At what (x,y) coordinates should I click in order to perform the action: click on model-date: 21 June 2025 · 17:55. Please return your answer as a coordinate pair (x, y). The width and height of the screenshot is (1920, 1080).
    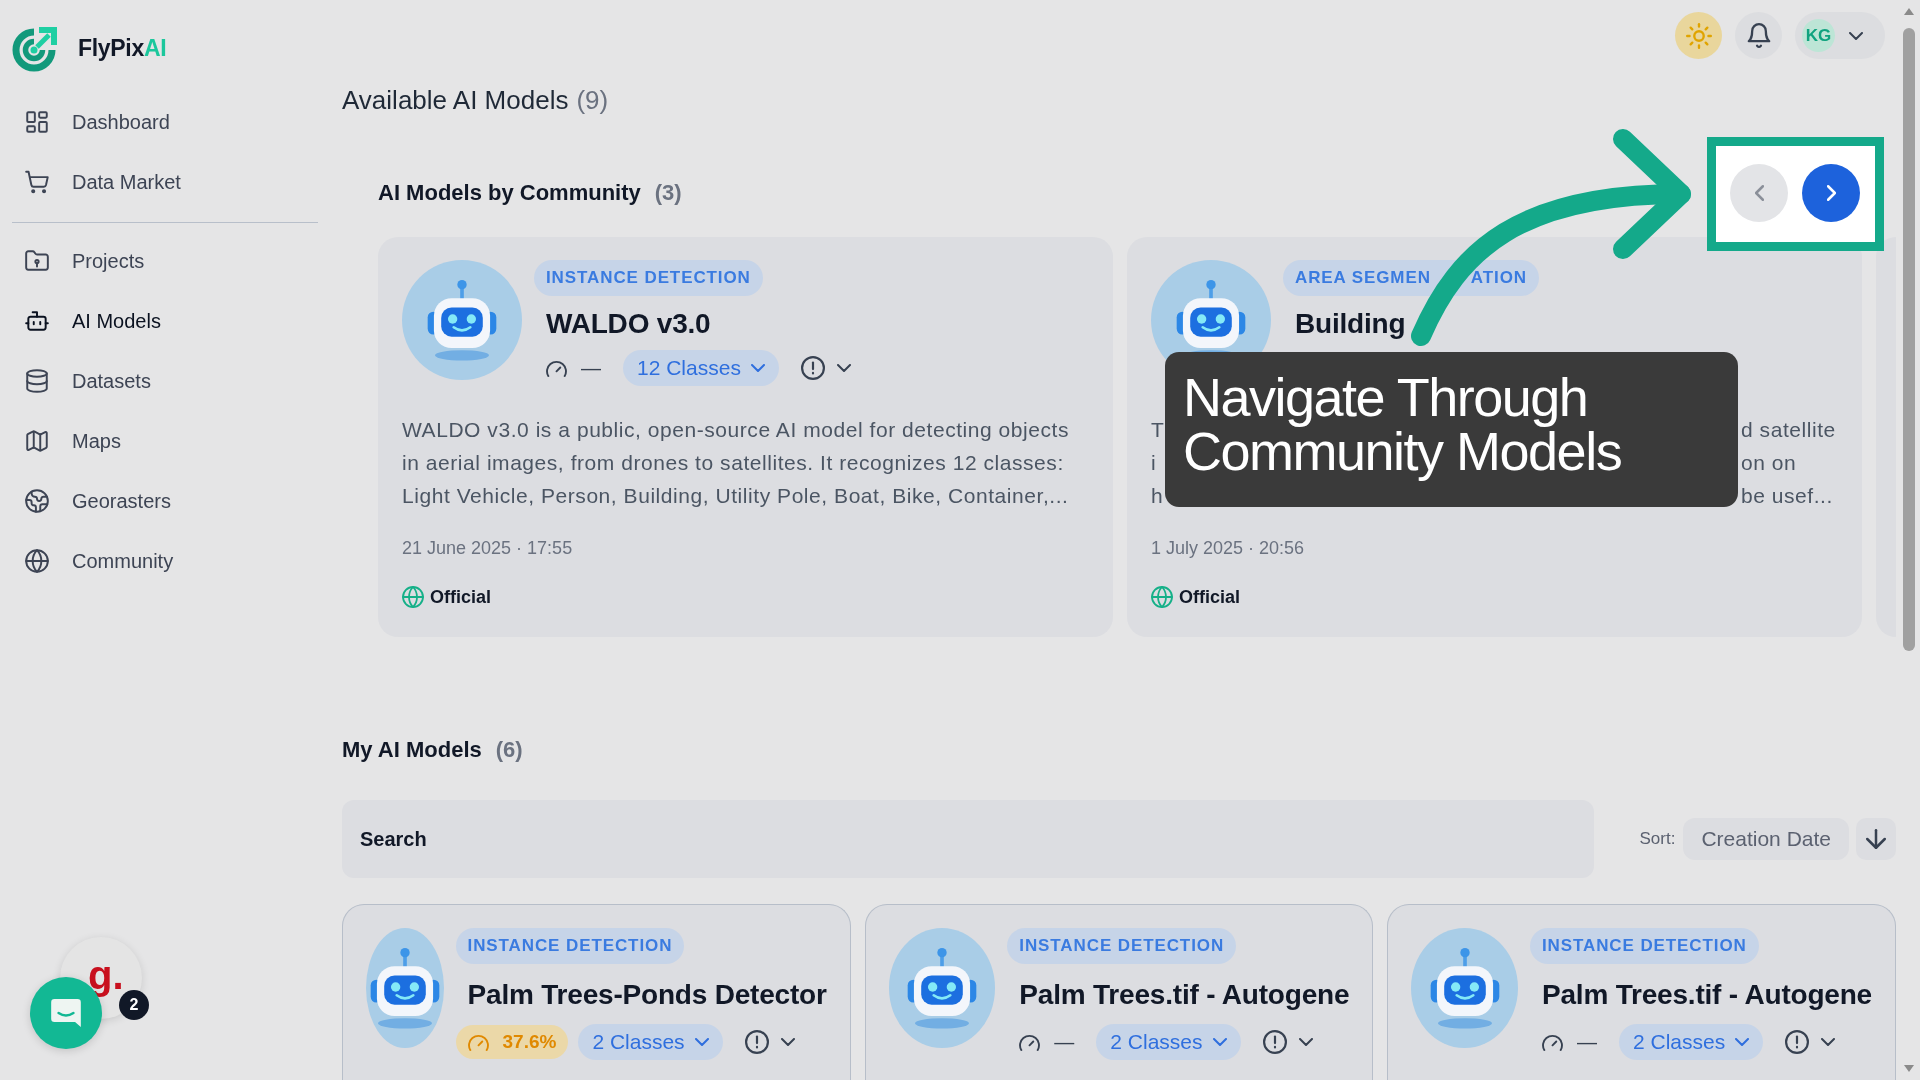
    Looking at the image, I should click on (487, 548).